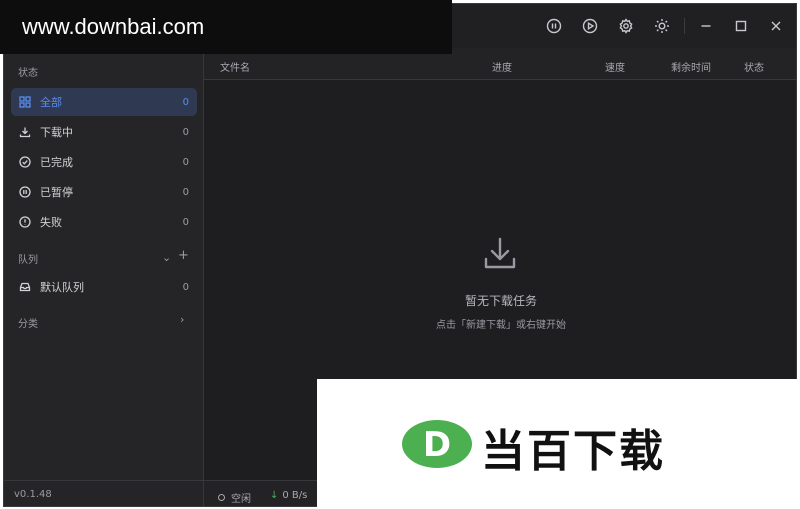 The height and width of the screenshot is (509, 800). What do you see at coordinates (56, 162) in the screenshot?
I see `sidebar-item-label: 已完成` at bounding box center [56, 162].